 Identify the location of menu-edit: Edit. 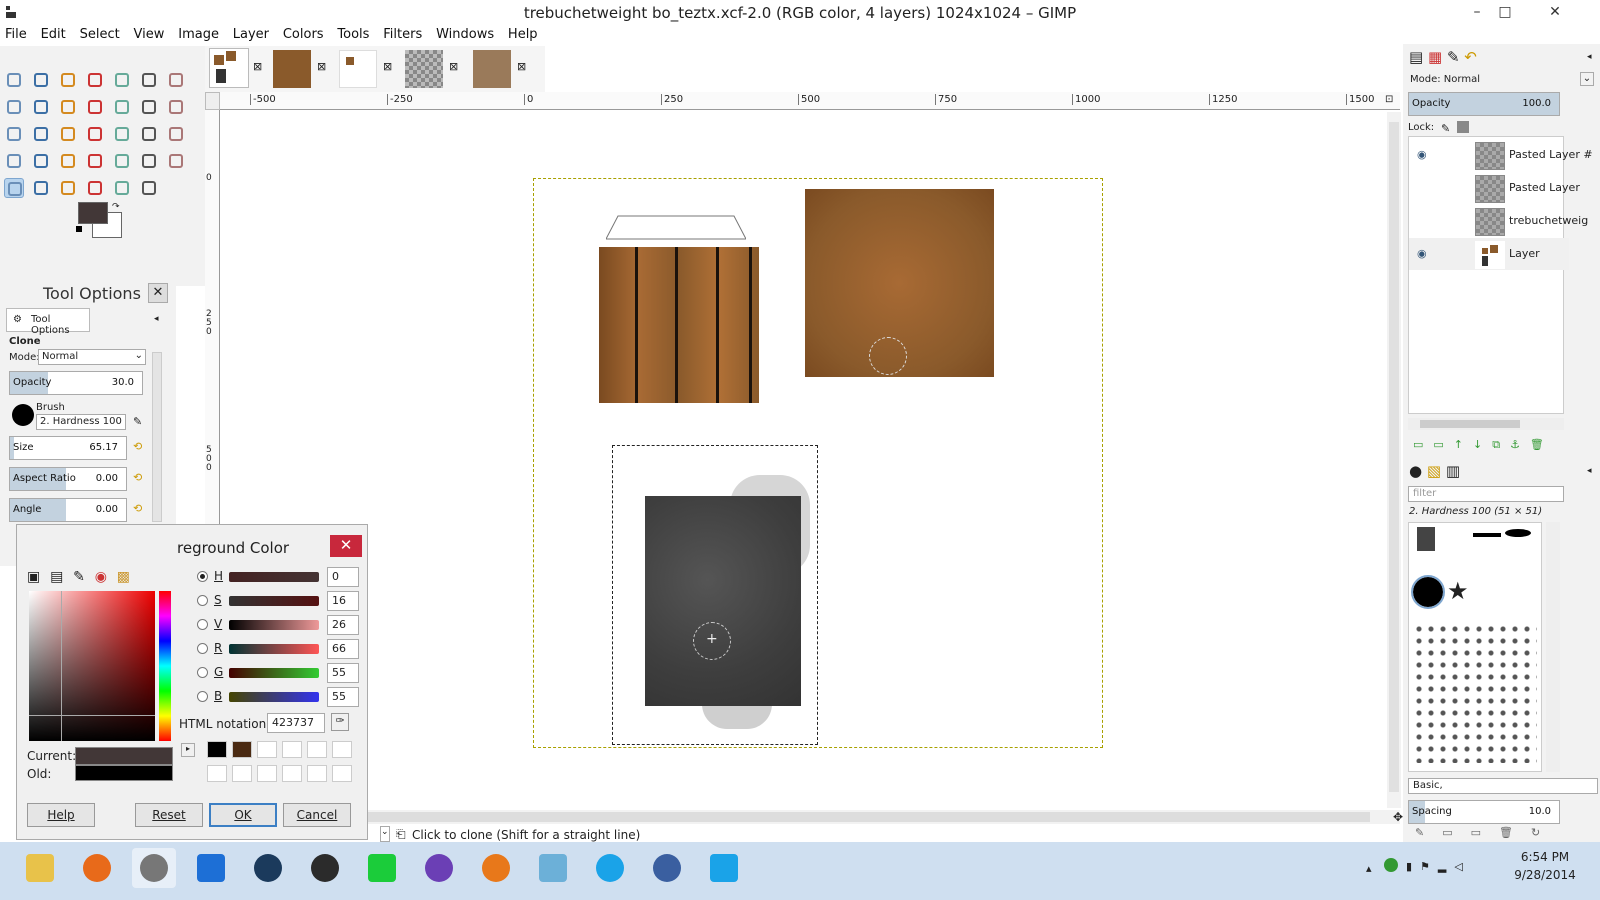
(53, 35).